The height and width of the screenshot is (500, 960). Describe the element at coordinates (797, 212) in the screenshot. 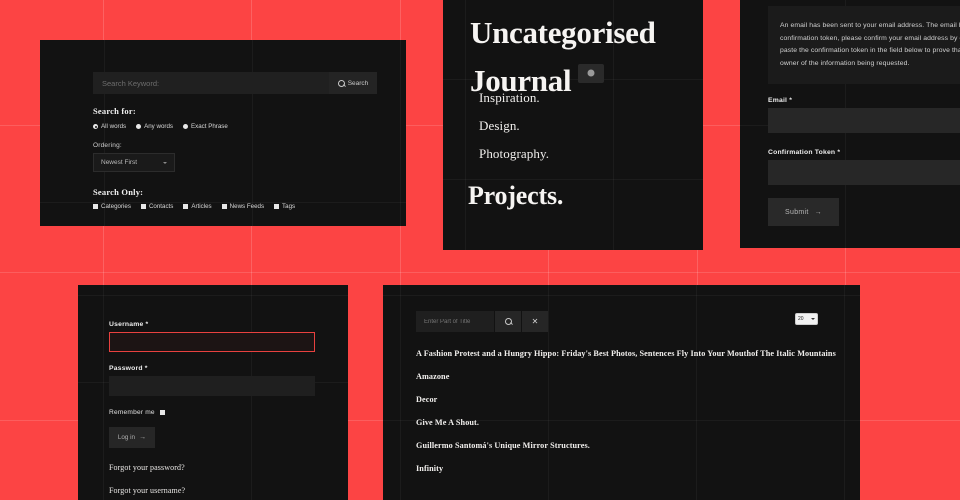

I see `submit-label: Submit` at that location.